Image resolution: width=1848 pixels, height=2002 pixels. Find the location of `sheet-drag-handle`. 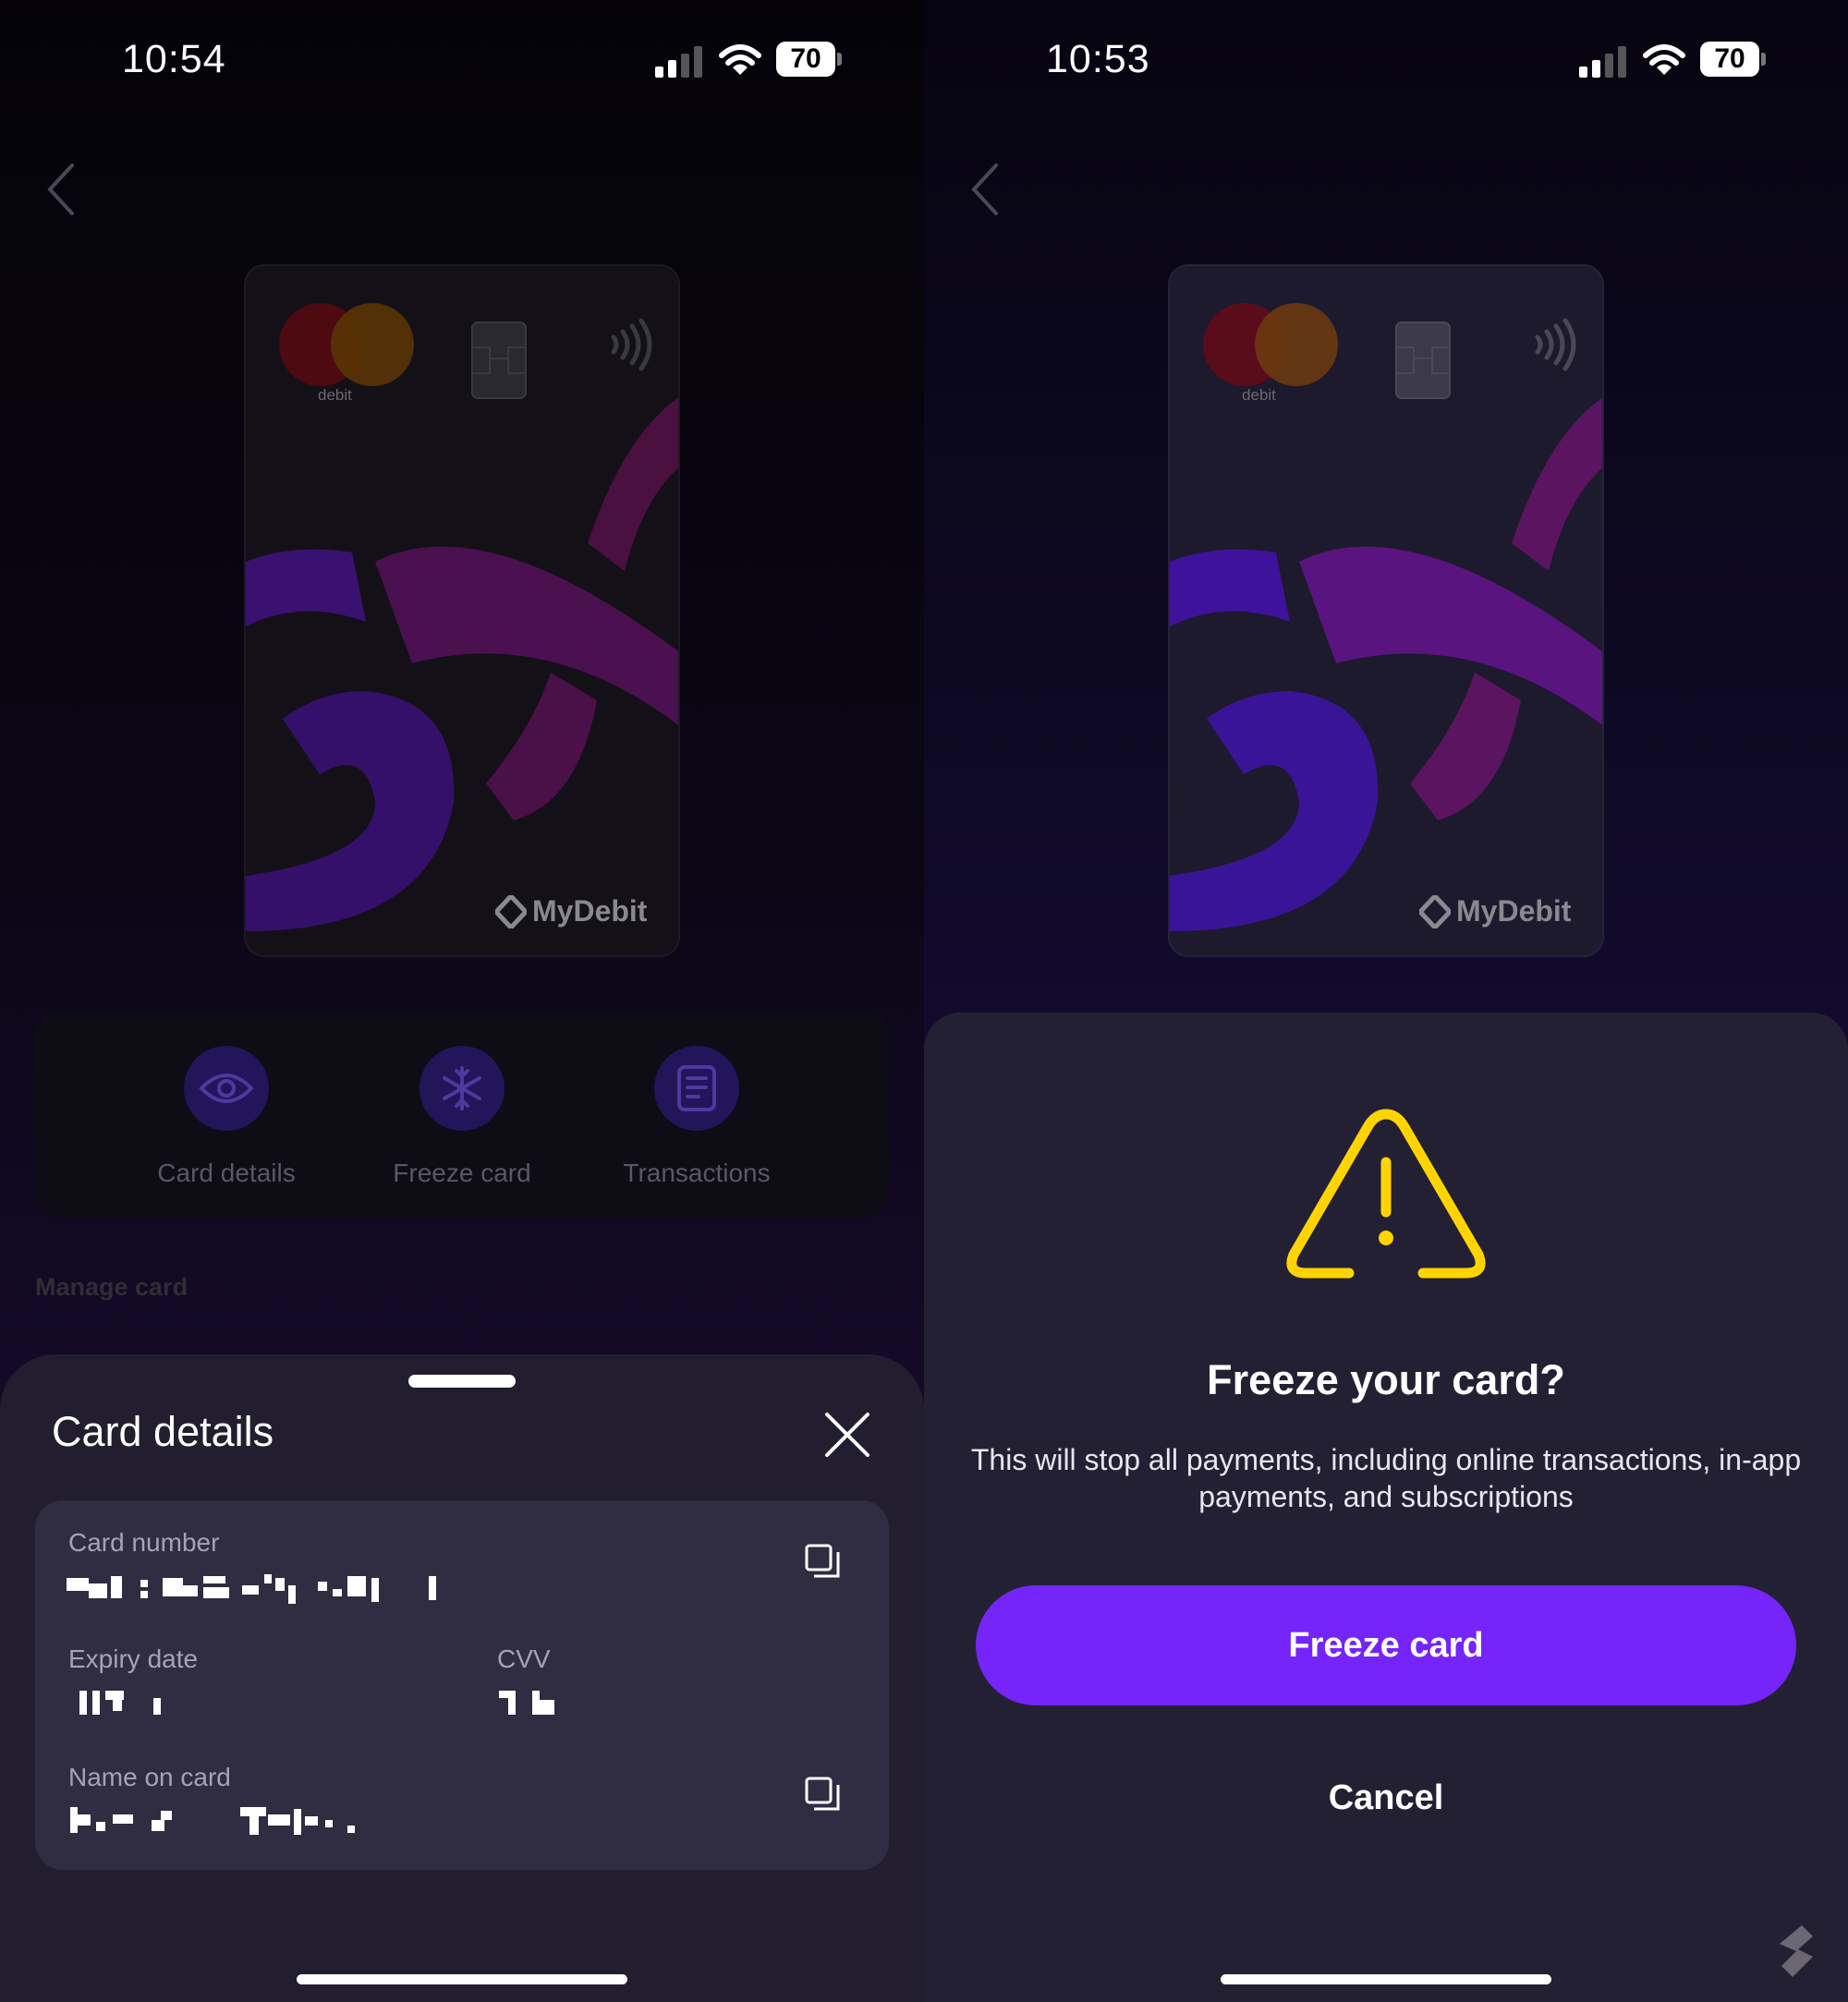

sheet-drag-handle is located at coordinates (462, 1381).